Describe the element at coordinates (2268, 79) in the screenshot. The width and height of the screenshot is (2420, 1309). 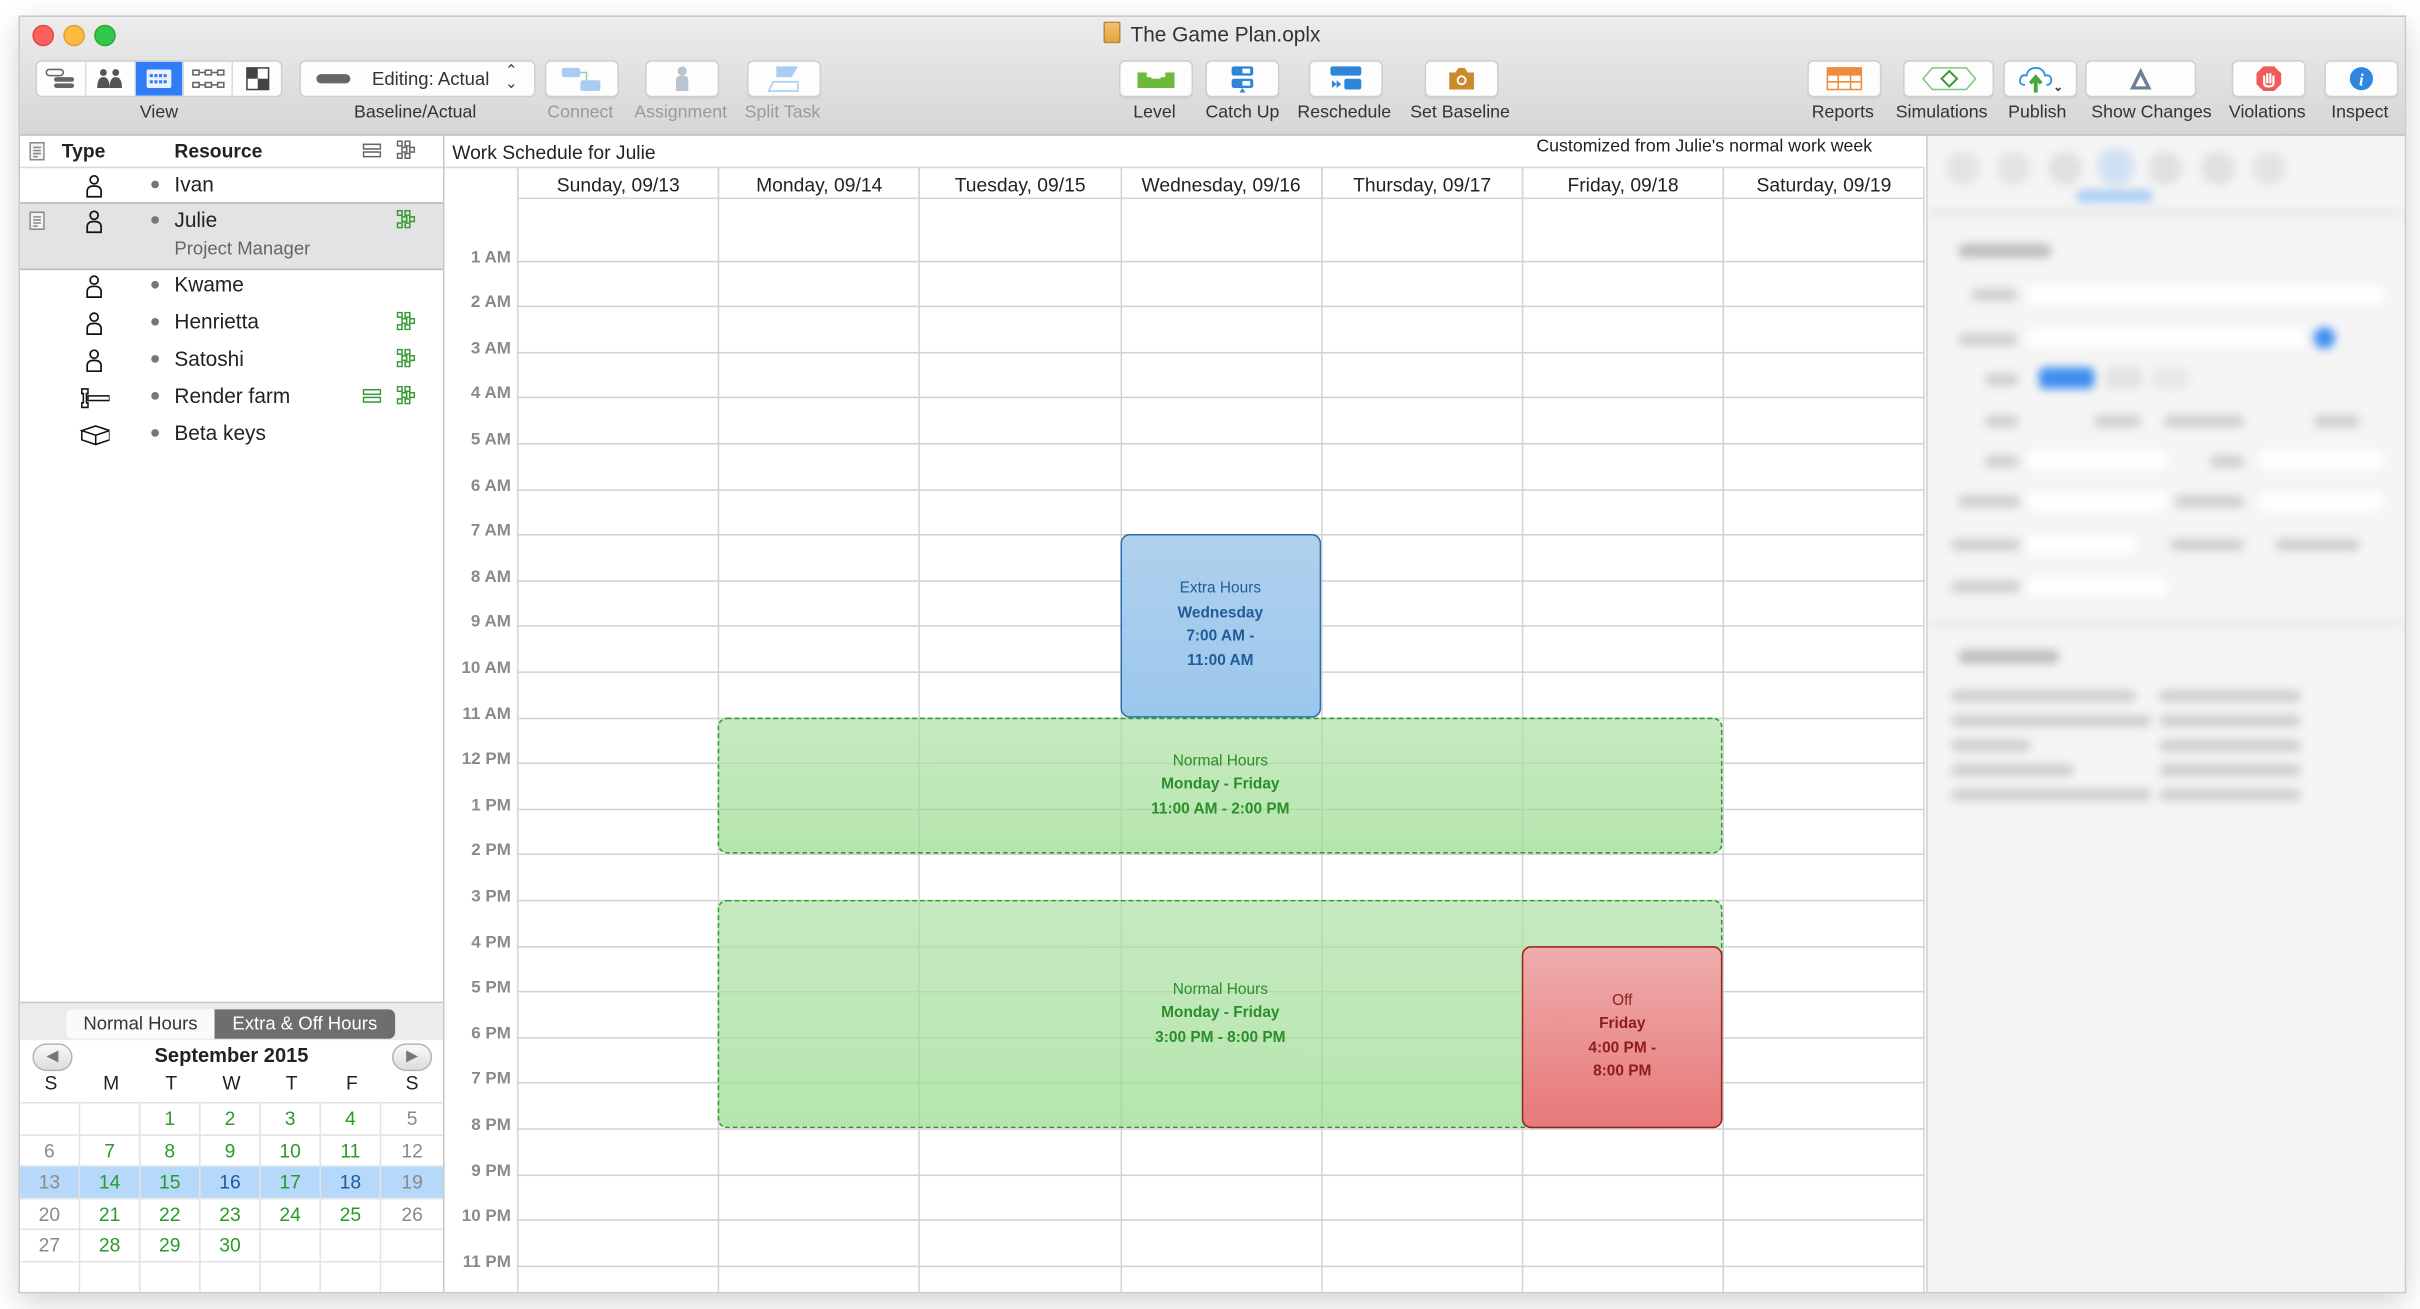
I see `violations-button` at that location.